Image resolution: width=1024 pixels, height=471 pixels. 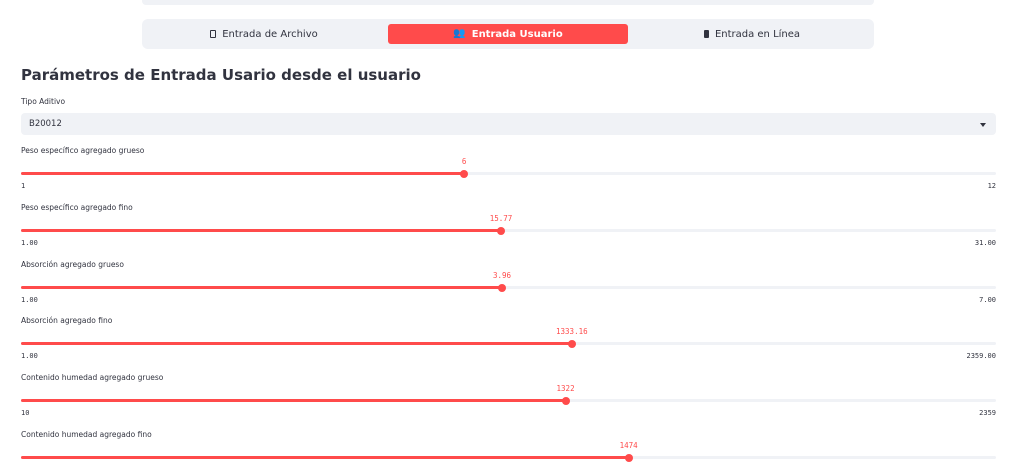 What do you see at coordinates (987, 300) in the screenshot?
I see `slider-max-value: 7.00` at bounding box center [987, 300].